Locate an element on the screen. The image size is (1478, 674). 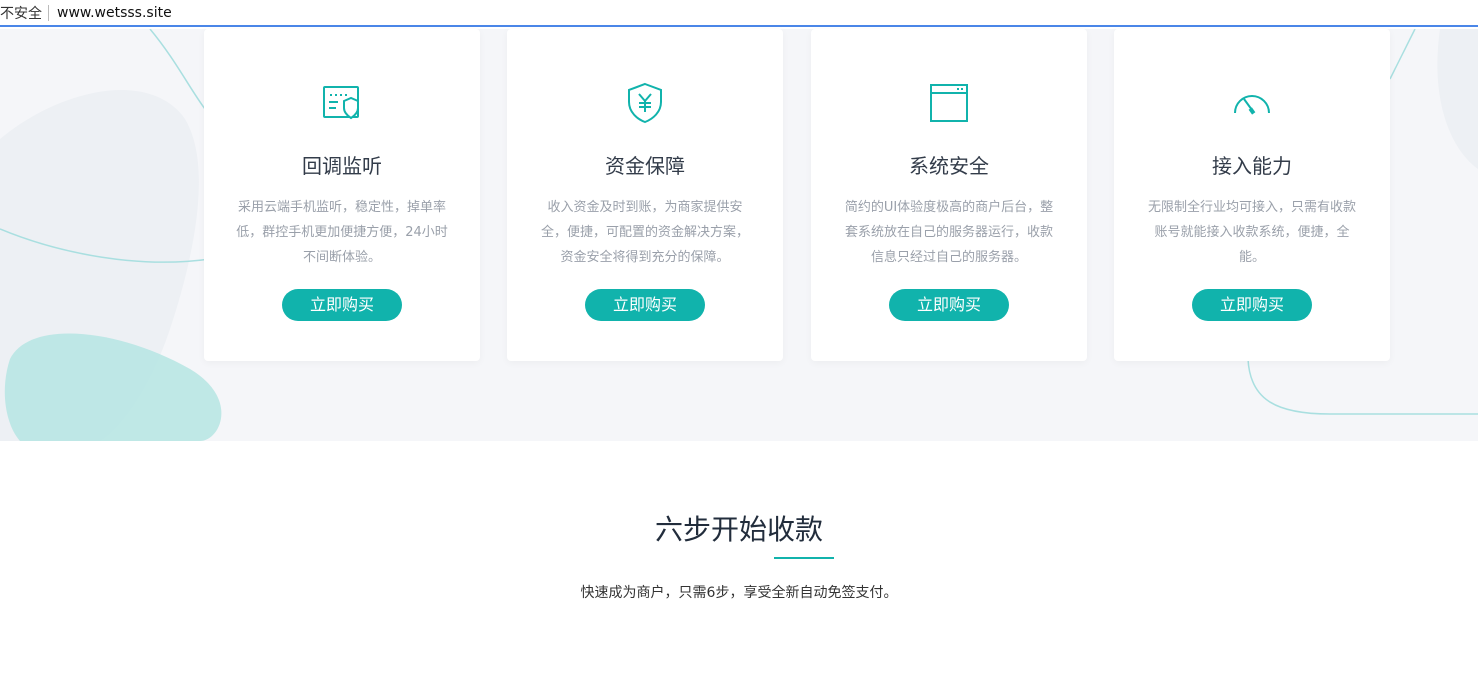
steps-section-subtitle: 快速成为商户，只需6步，享受全新自动免签支付。 is located at coordinates (739, 593).